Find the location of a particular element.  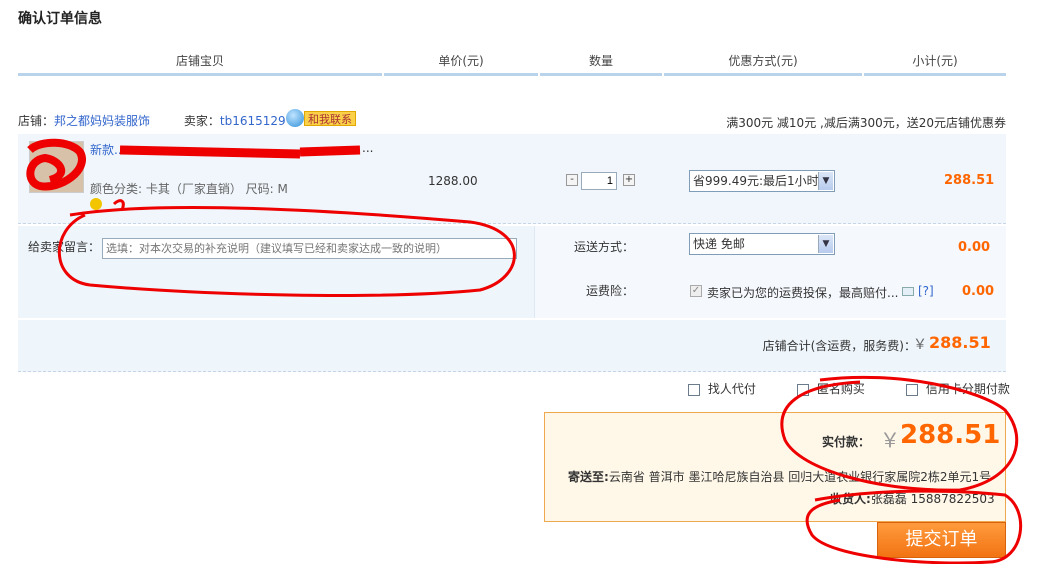

shipping-label: 运送方式： is located at coordinates (604, 247).